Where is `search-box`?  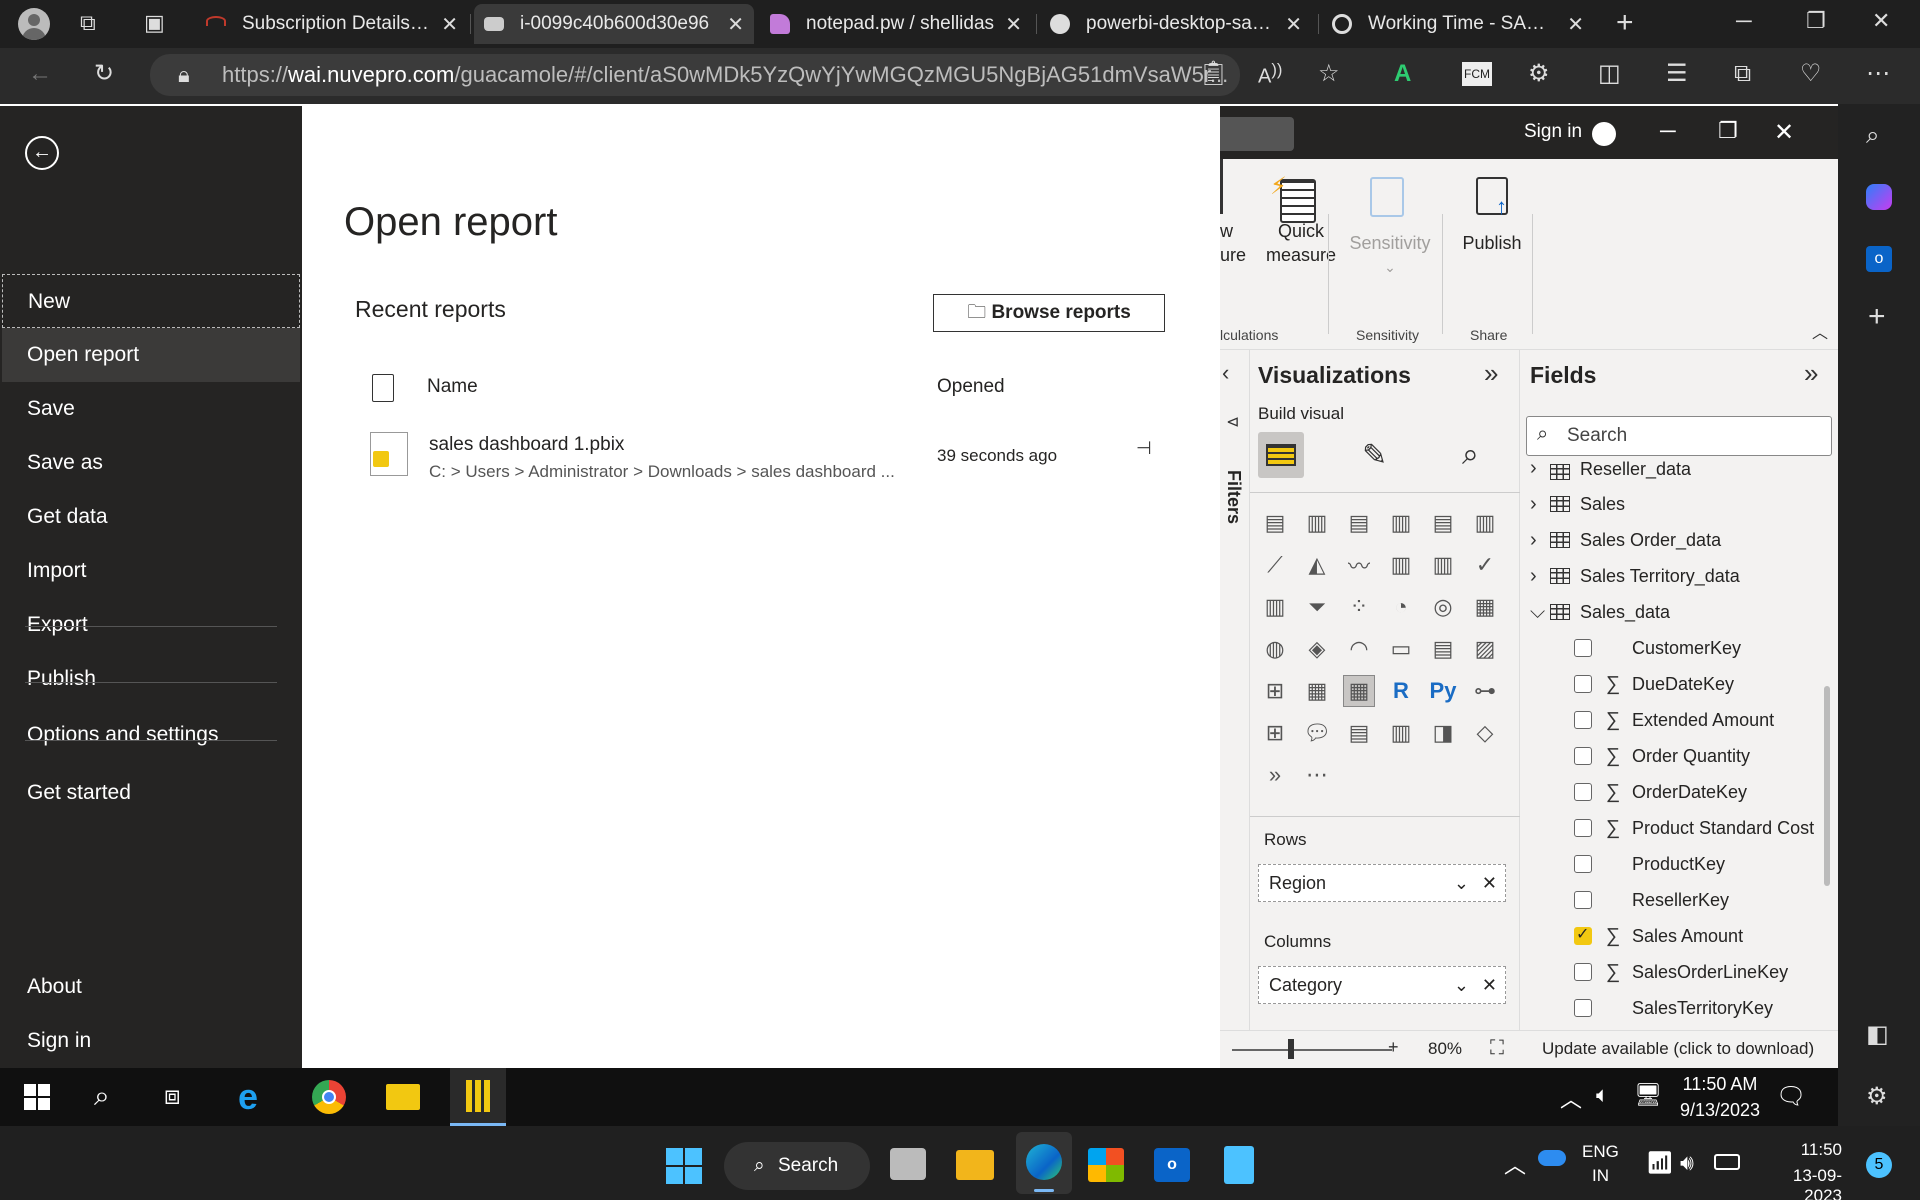 search-box is located at coordinates (1257, 134).